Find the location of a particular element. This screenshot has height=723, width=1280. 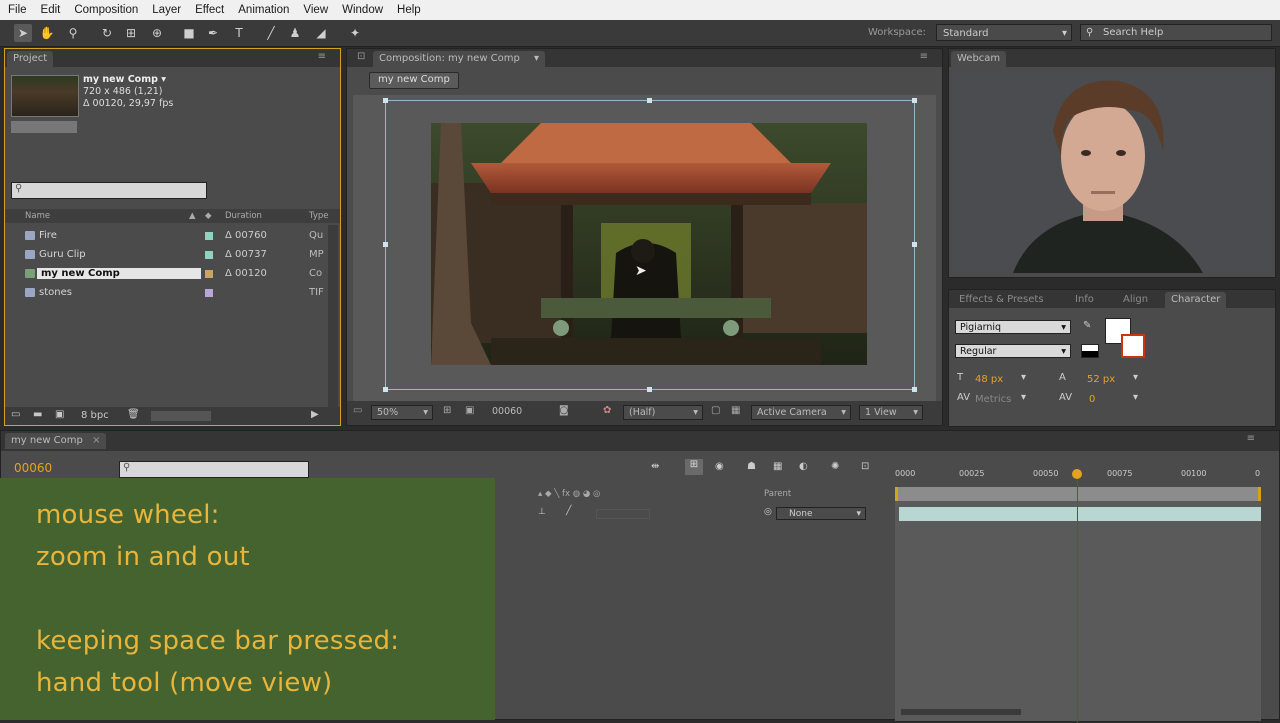

zoom-tool-icon: ⚲ is located at coordinates (73, 33).